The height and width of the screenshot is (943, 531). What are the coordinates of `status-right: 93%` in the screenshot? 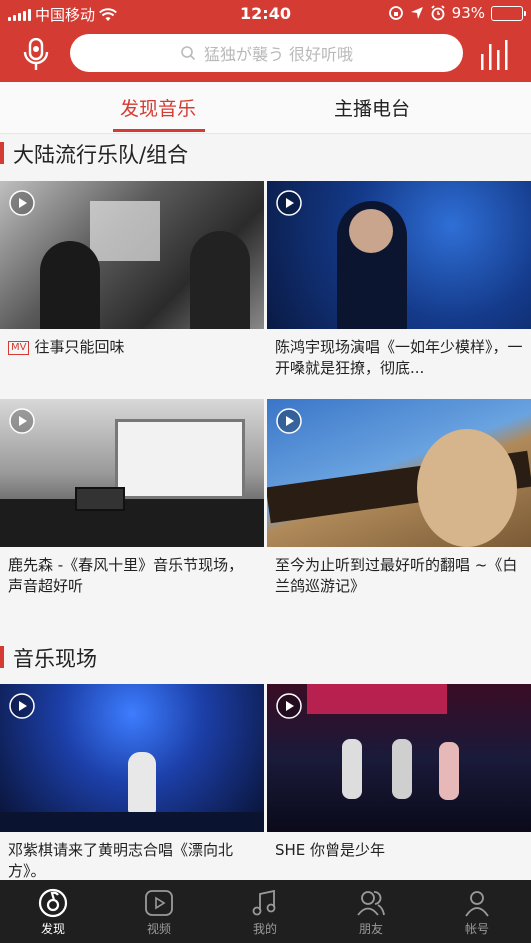 It's located at (457, 13).